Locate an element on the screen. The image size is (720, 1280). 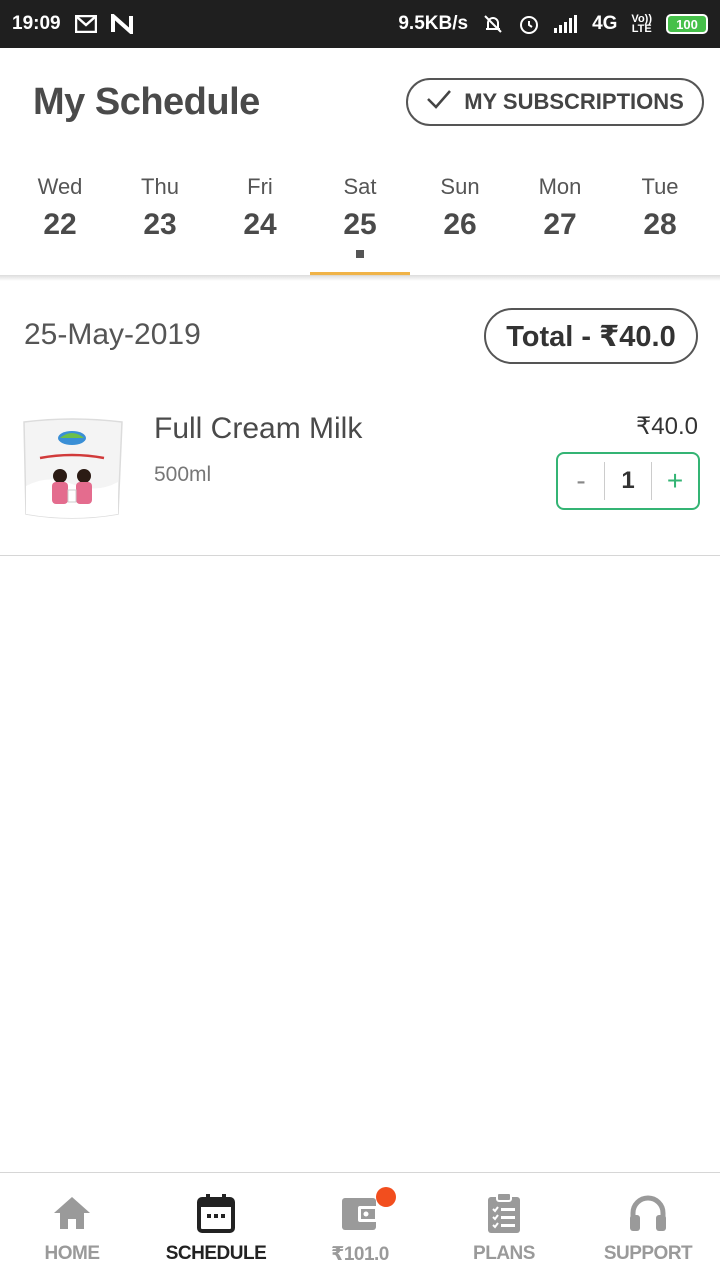
product-price: ₹40.0 is located at coordinates (667, 426).